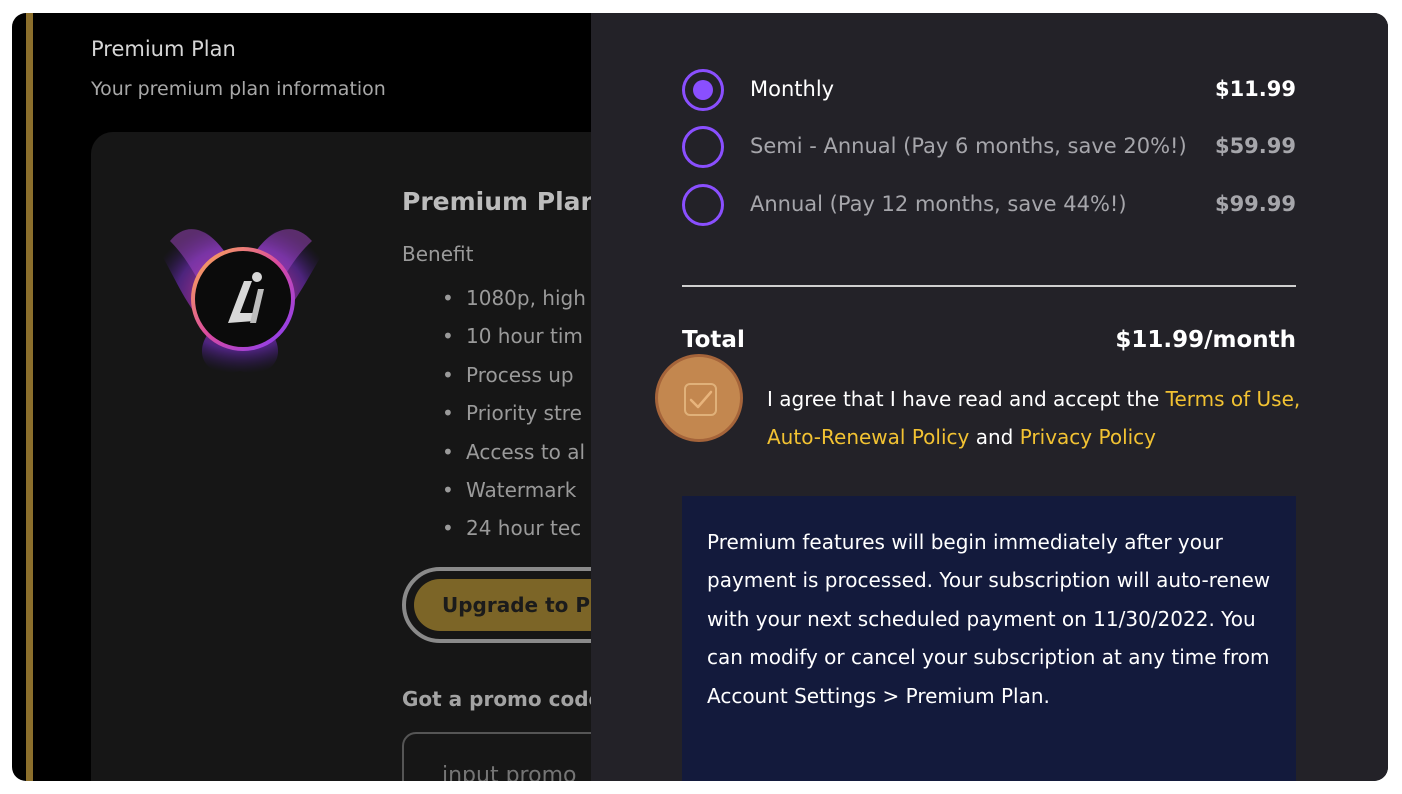 Image resolution: width=1402 pixels, height=794 pixels. What do you see at coordinates (500, 201) in the screenshot?
I see `plan-name: Premium Plan` at bounding box center [500, 201].